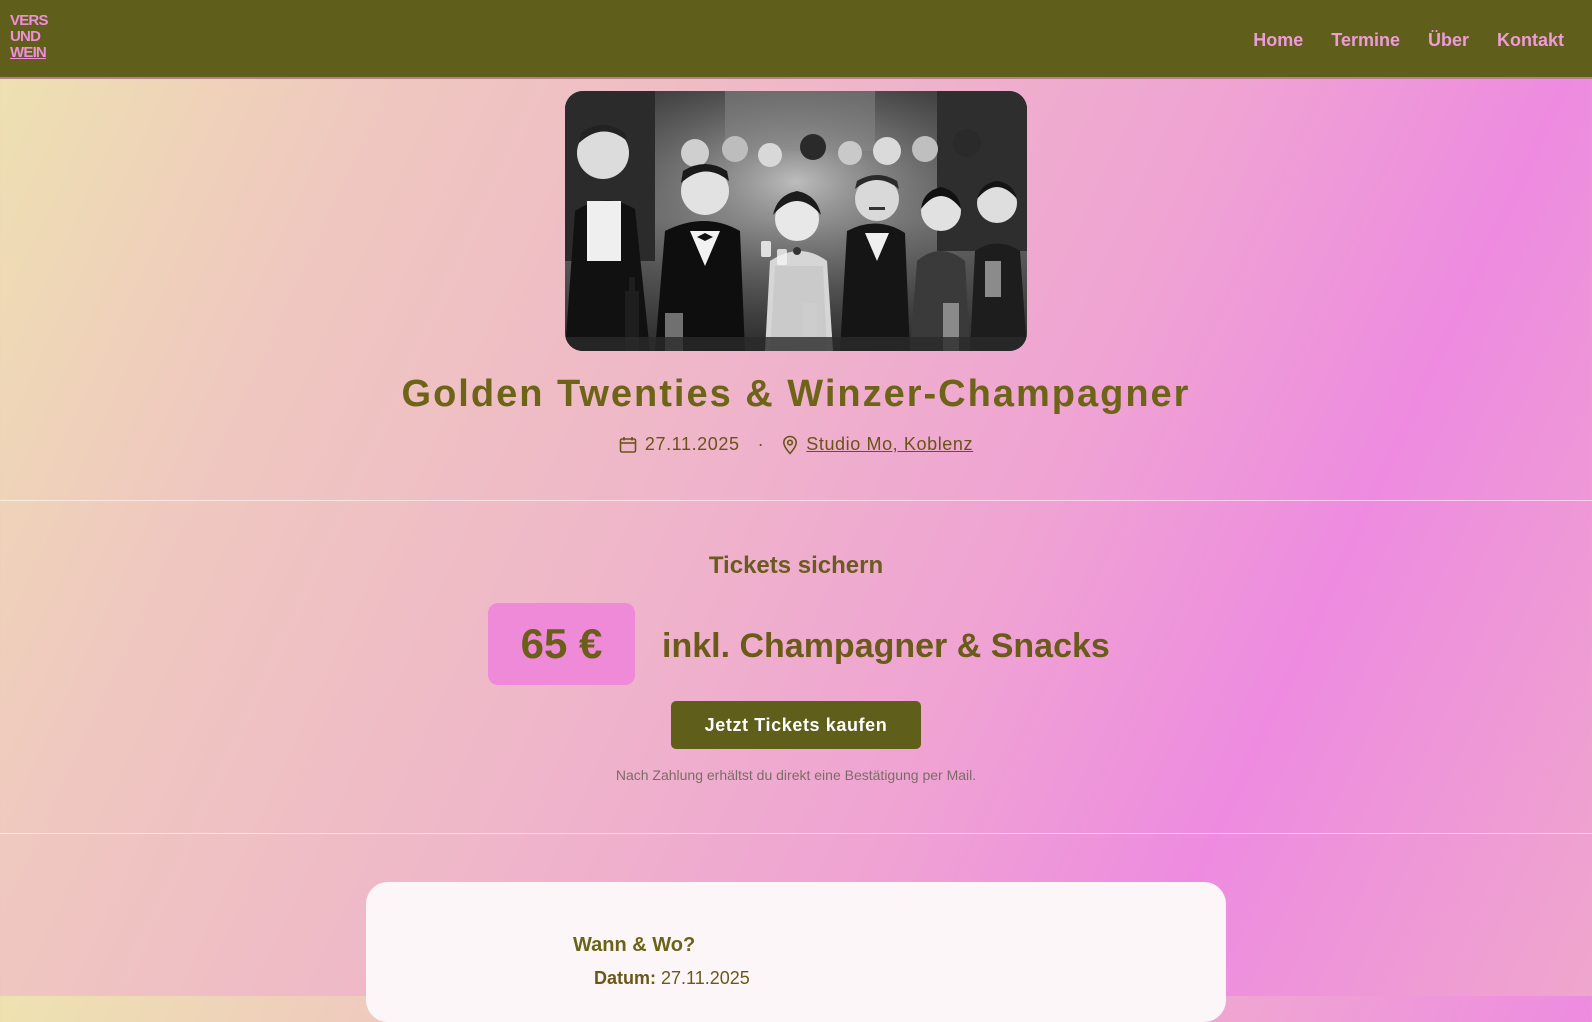 This screenshot has height=1022, width=1592. What do you see at coordinates (889, 444) in the screenshot?
I see `event-location-link: Studio Mo, Koblenz` at bounding box center [889, 444].